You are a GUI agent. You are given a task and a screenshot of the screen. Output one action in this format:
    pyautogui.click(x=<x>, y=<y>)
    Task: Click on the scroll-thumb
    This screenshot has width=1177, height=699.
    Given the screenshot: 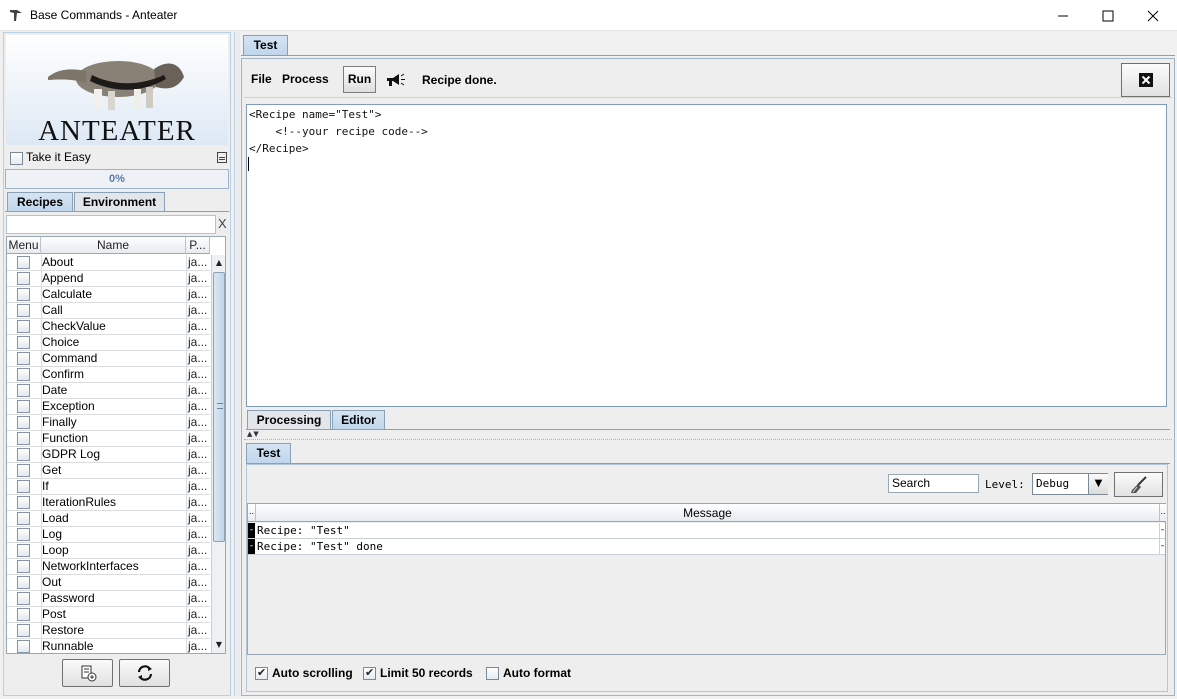 What is the action you would take?
    pyautogui.click(x=219, y=407)
    